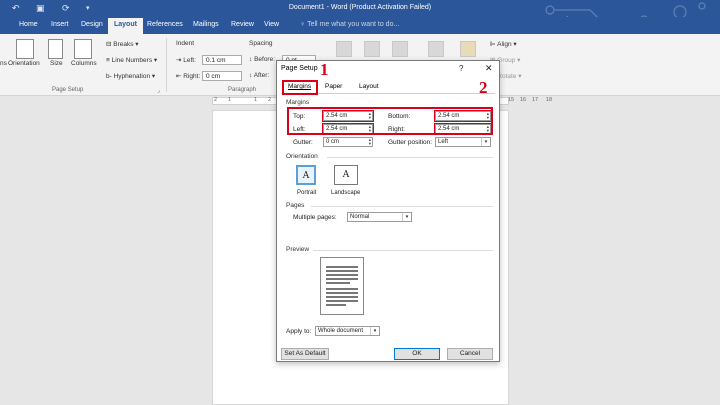 The width and height of the screenshot is (720, 405). What do you see at coordinates (333, 86) in the screenshot?
I see `tab-paper: Paper` at bounding box center [333, 86].